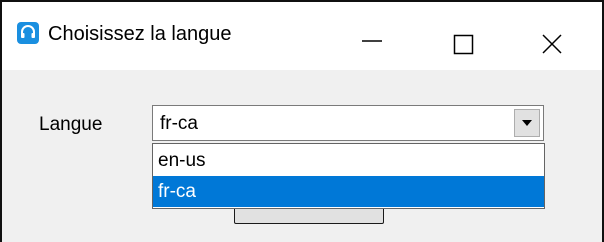  Describe the element at coordinates (348, 160) in the screenshot. I see `option-en-us: en-us` at that location.